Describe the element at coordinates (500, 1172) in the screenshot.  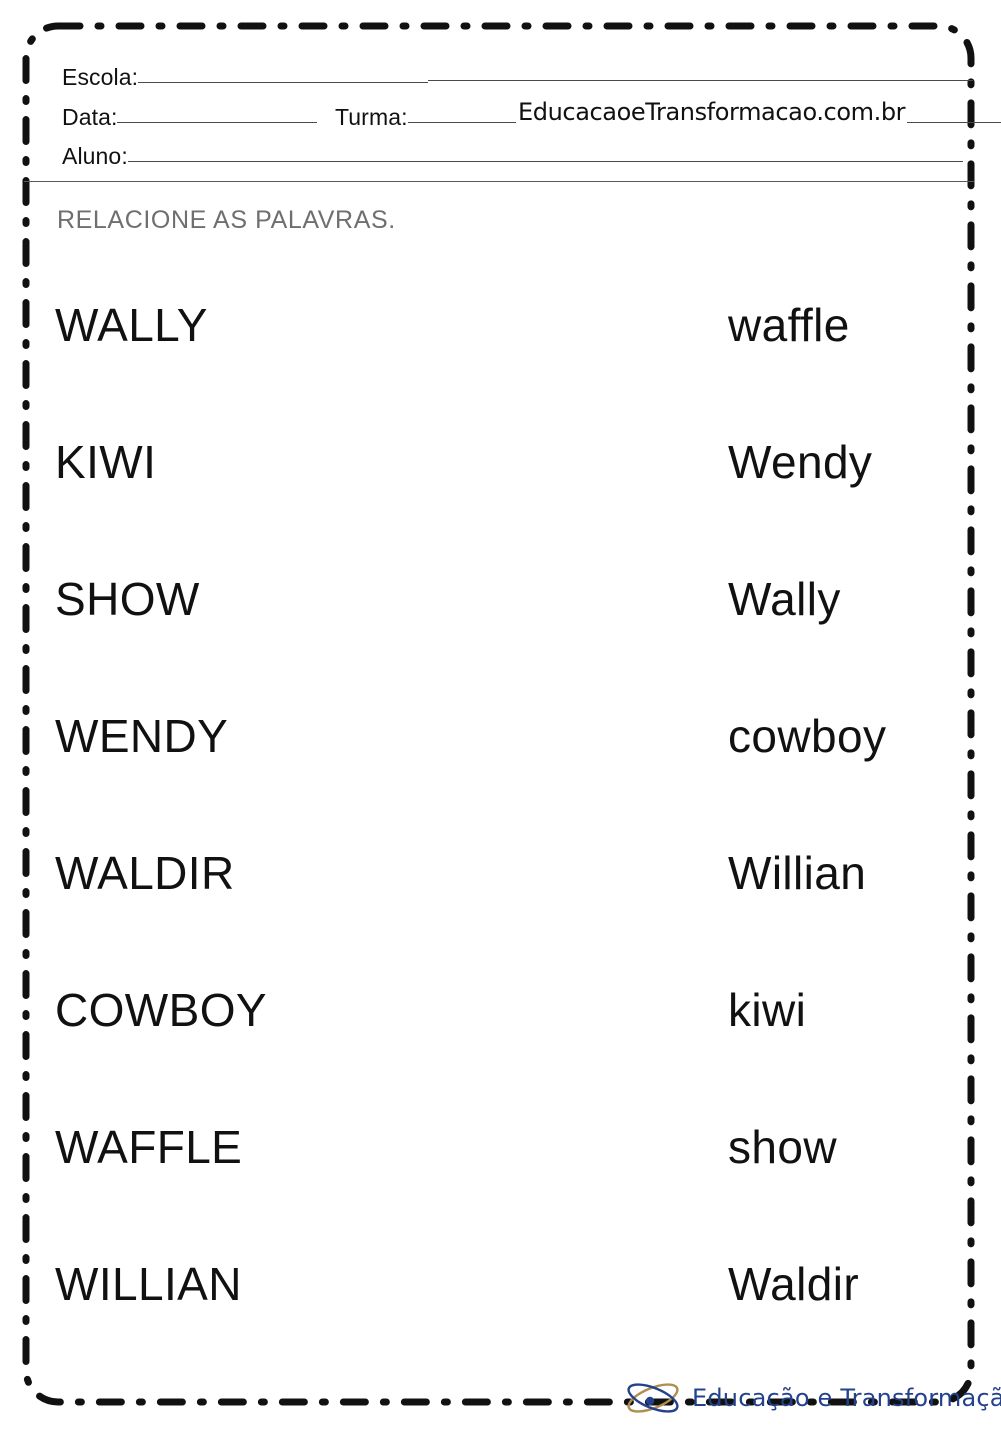
I see `word-pair-row: WAFFLE show` at that location.